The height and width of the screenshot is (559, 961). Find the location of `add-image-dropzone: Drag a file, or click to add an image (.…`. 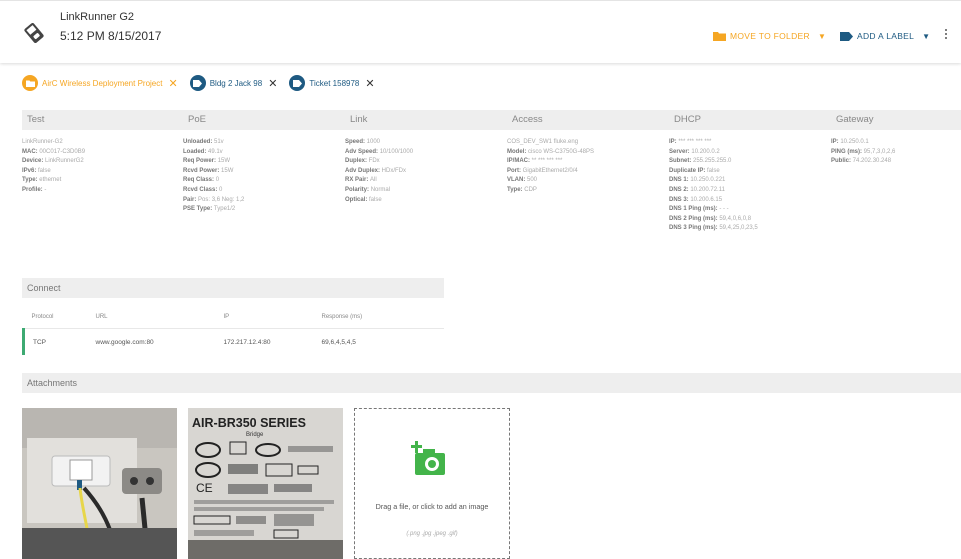

add-image-dropzone: Drag a file, or click to add an image (.… is located at coordinates (432, 483).